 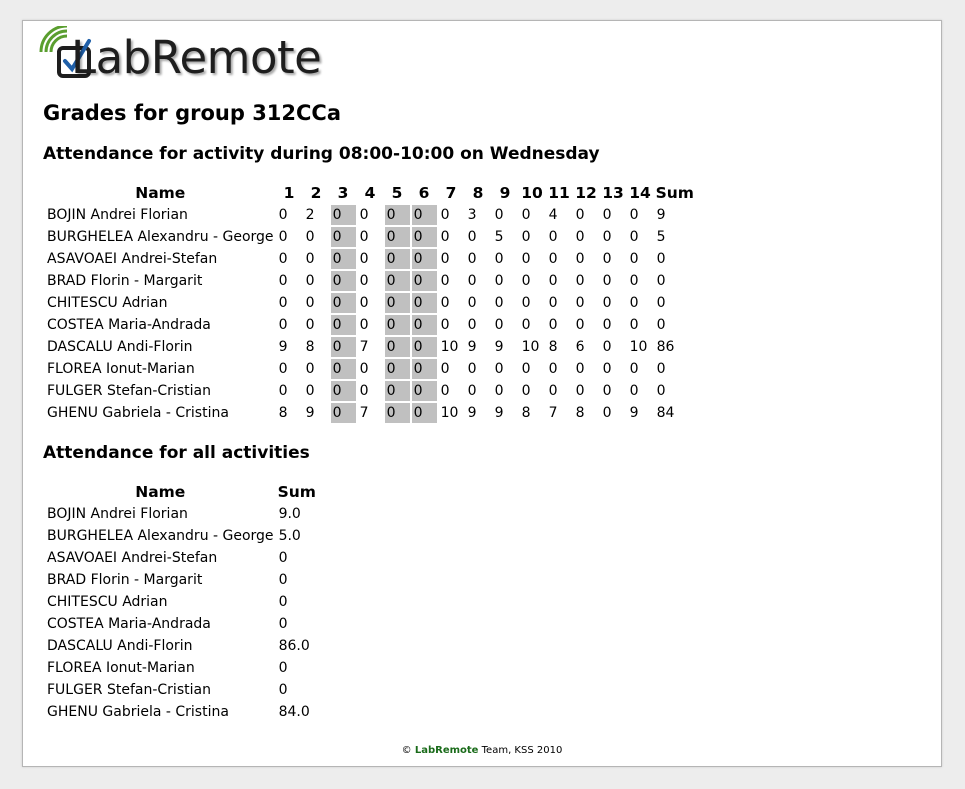 I want to click on table-row: COSTEA Maria-Andrada 0, so click(x=181, y=624).